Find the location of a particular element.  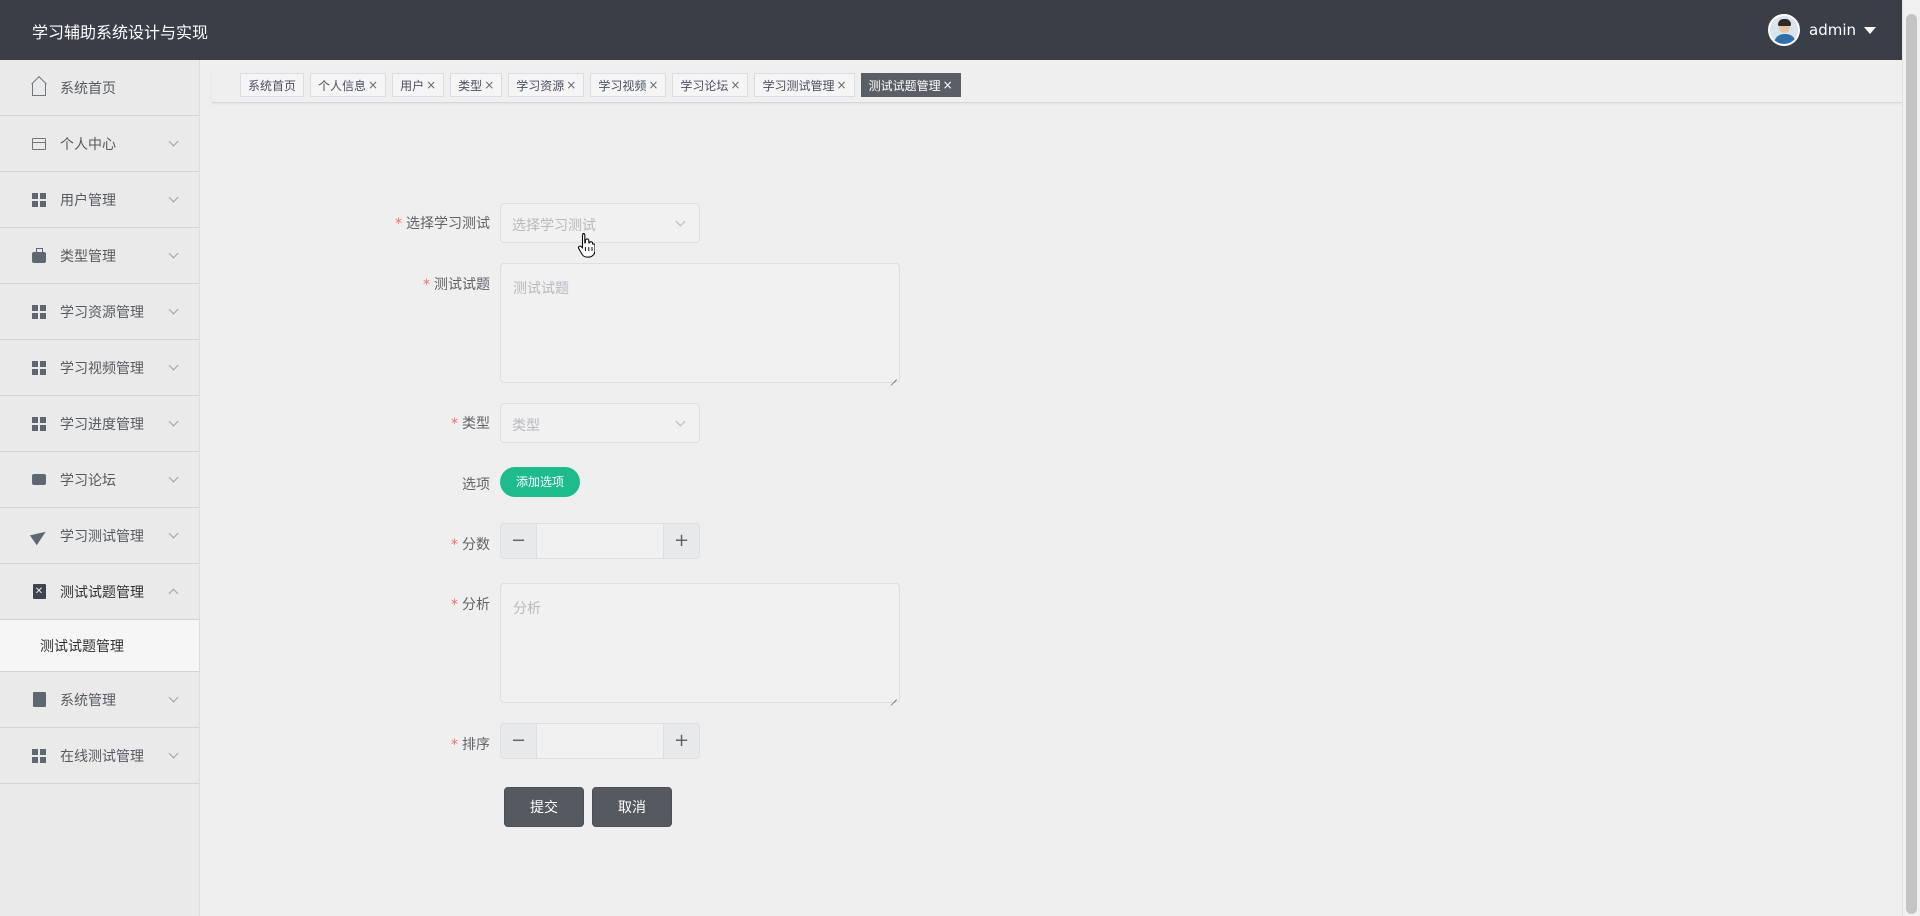

test-select: 选择学习测试 is located at coordinates (600, 223).